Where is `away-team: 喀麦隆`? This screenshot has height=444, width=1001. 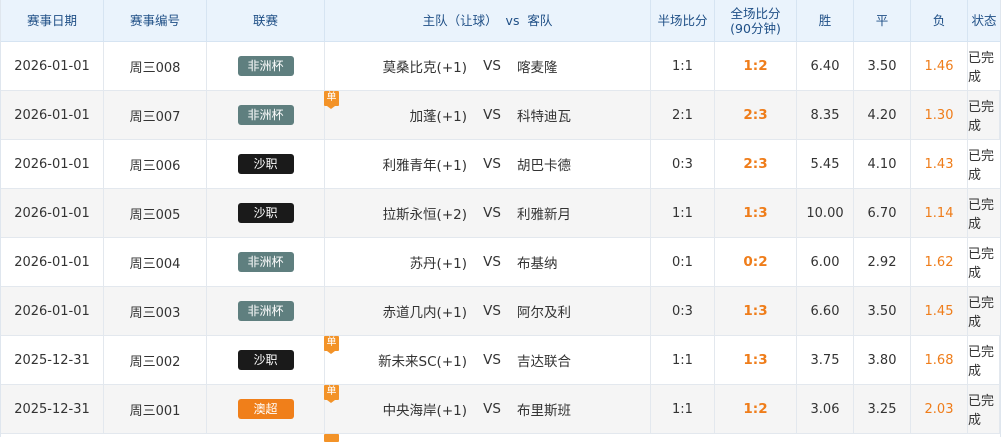 away-team: 喀麦隆 is located at coordinates (579, 66).